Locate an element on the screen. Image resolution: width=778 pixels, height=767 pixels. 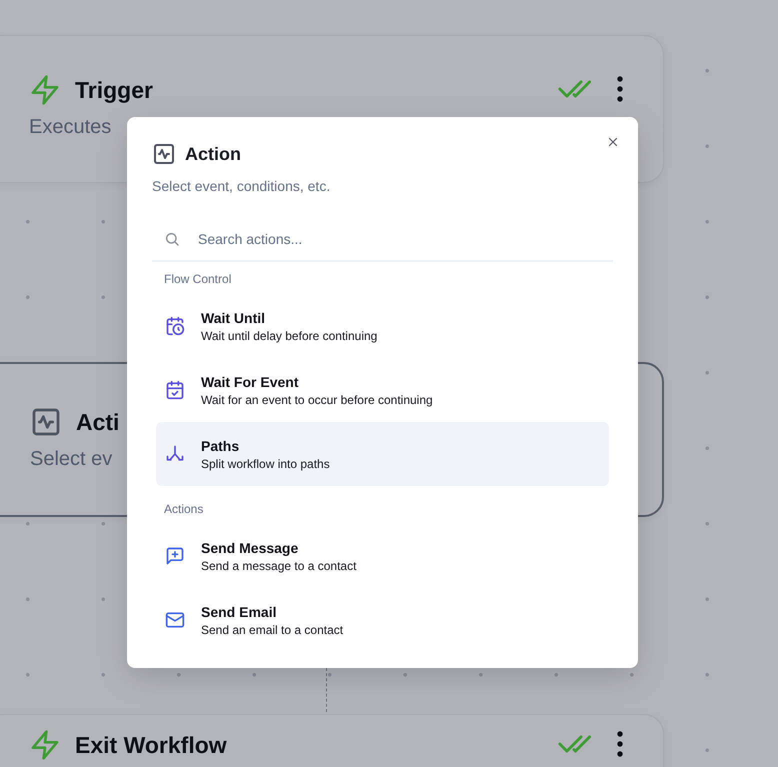
section-heading: Flow Control is located at coordinates (197, 278).